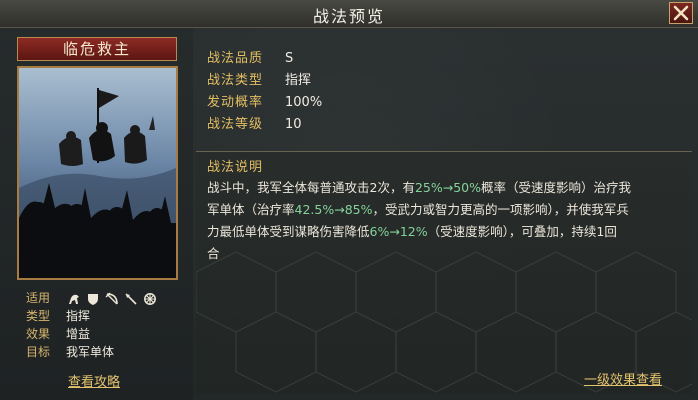  What do you see at coordinates (235, 80) in the screenshot?
I see `tactic-type-label: 战法类型` at bounding box center [235, 80].